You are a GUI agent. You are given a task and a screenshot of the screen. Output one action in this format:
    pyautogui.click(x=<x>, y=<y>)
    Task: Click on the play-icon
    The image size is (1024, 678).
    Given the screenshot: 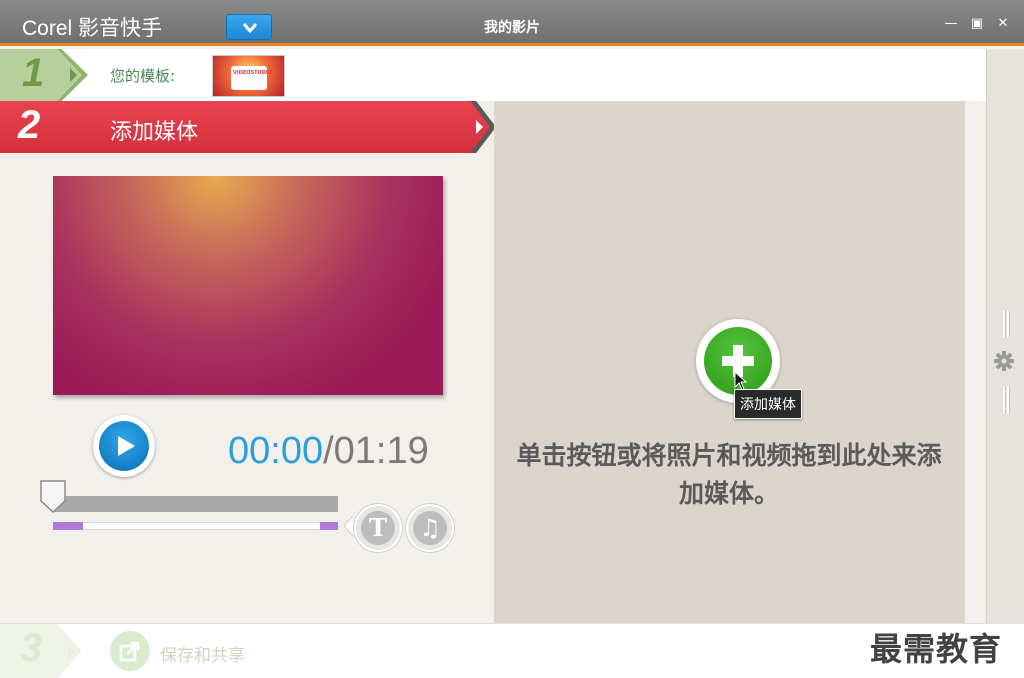 What is the action you would take?
    pyautogui.click(x=126, y=446)
    